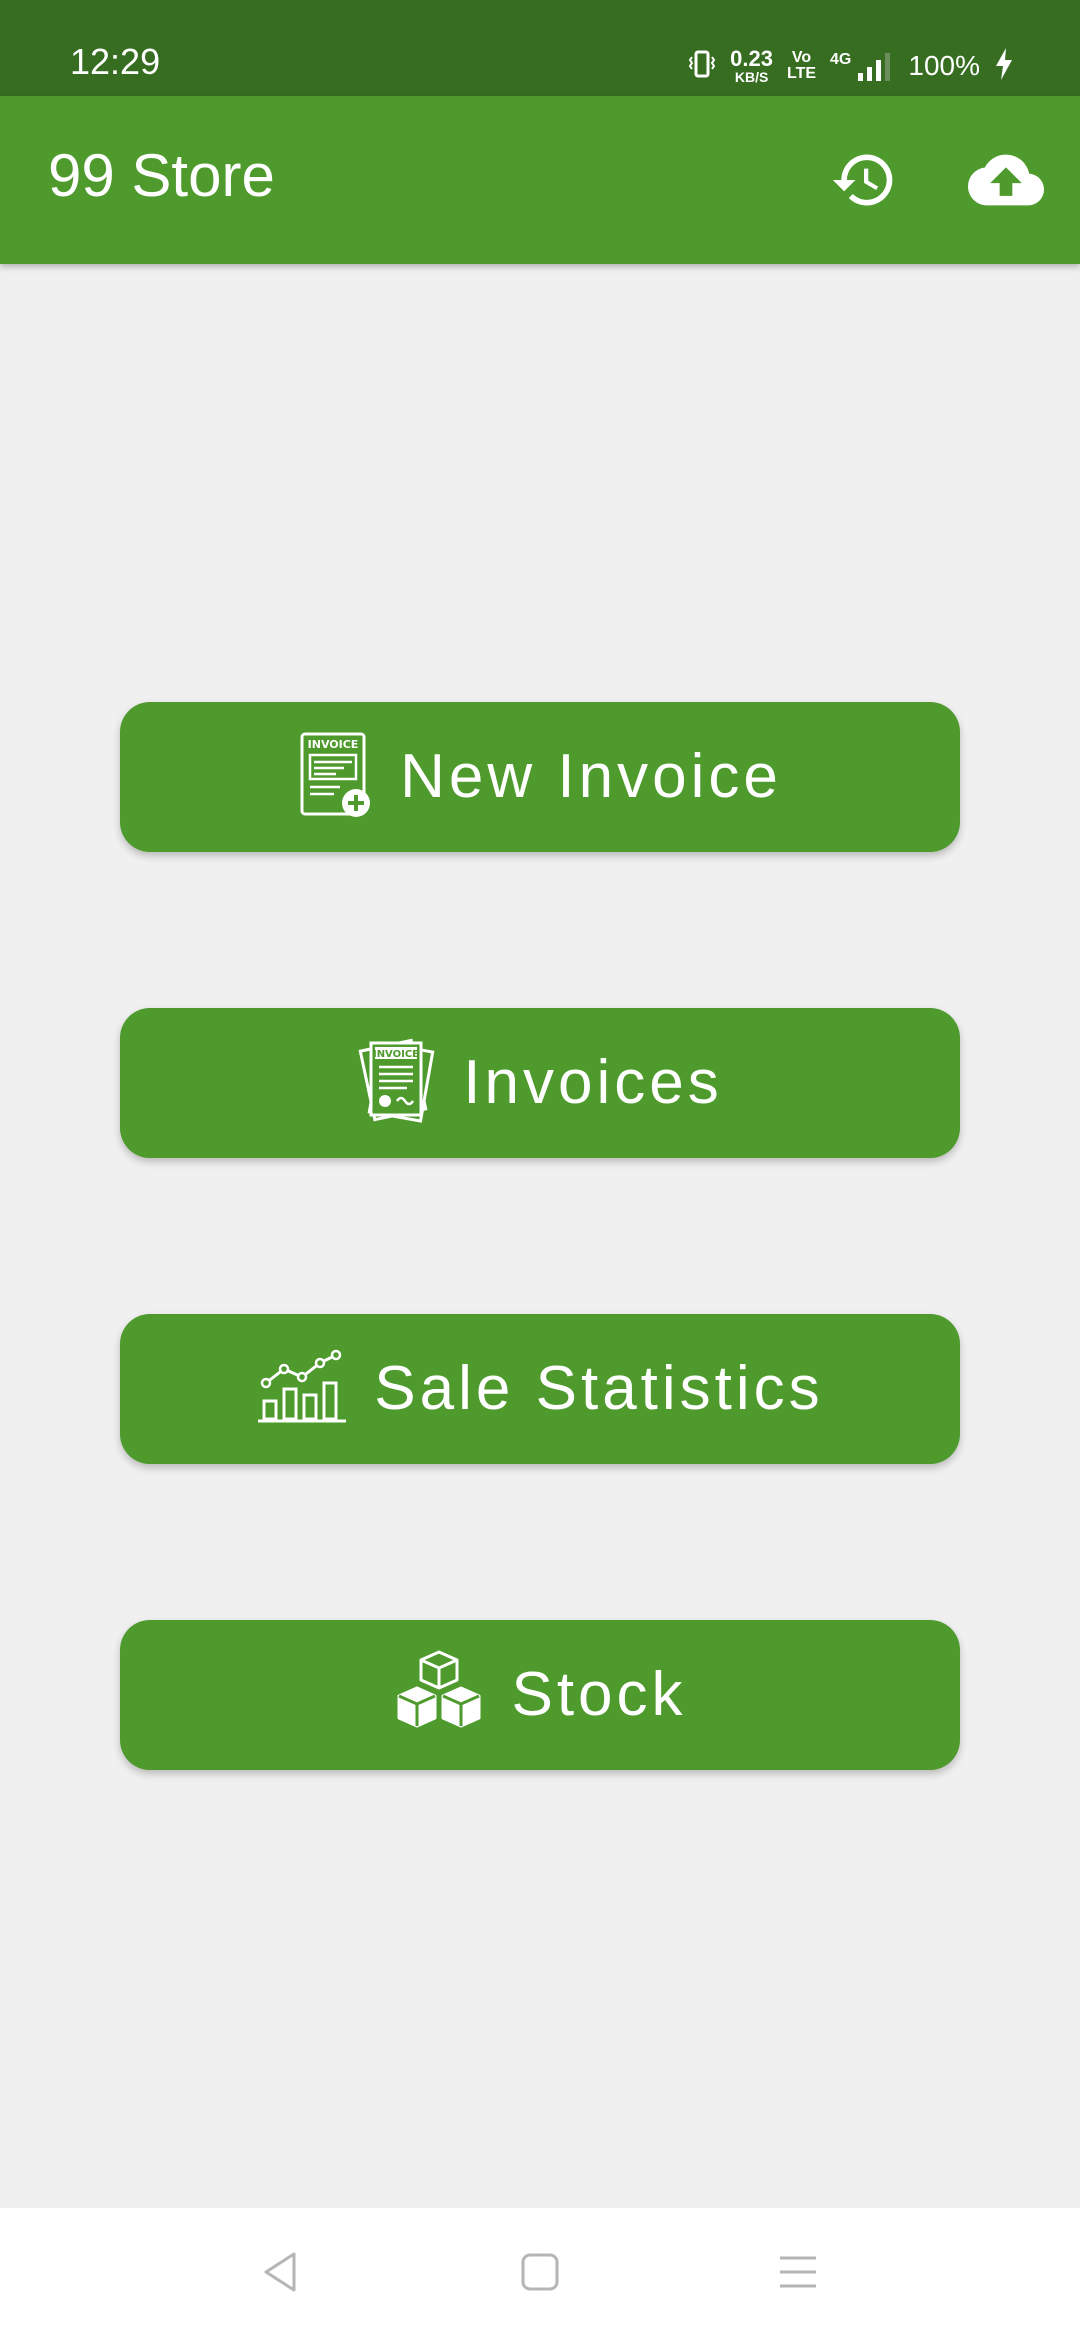 This screenshot has height=2340, width=1080. I want to click on app-title: 99 Store, so click(161, 175).